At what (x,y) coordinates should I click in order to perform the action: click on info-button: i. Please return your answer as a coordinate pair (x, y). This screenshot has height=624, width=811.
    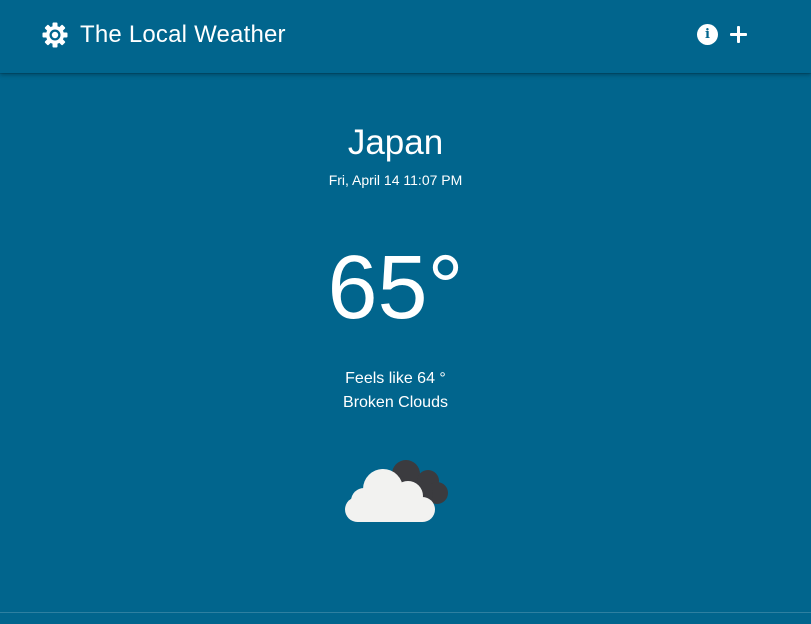
    Looking at the image, I should click on (707, 34).